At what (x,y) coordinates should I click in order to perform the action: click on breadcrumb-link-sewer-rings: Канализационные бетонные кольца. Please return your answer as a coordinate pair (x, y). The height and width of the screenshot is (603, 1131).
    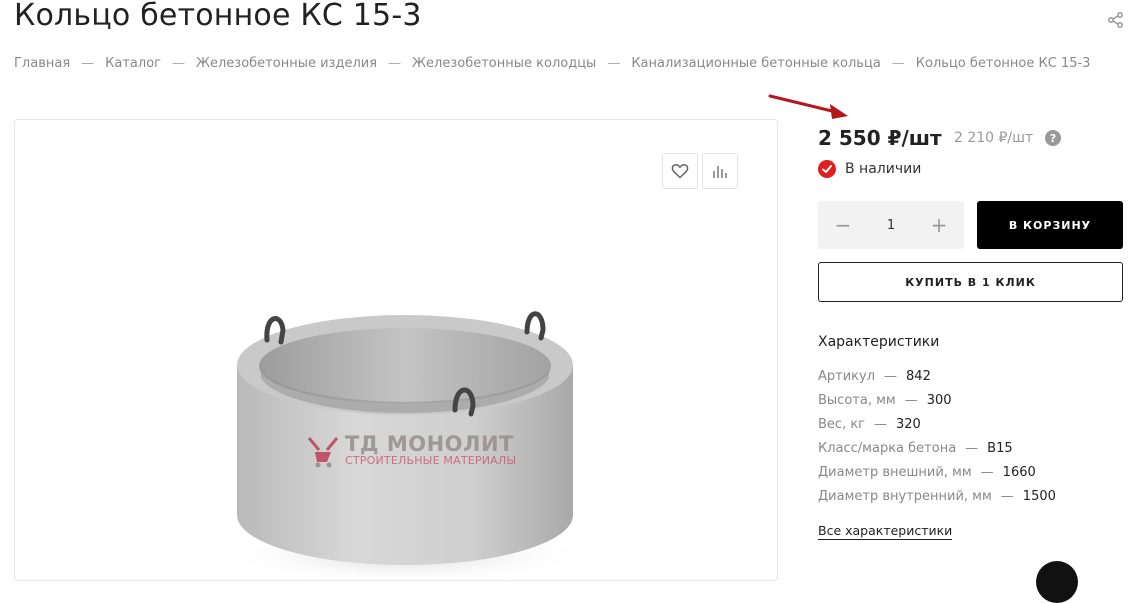
    Looking at the image, I should click on (755, 63).